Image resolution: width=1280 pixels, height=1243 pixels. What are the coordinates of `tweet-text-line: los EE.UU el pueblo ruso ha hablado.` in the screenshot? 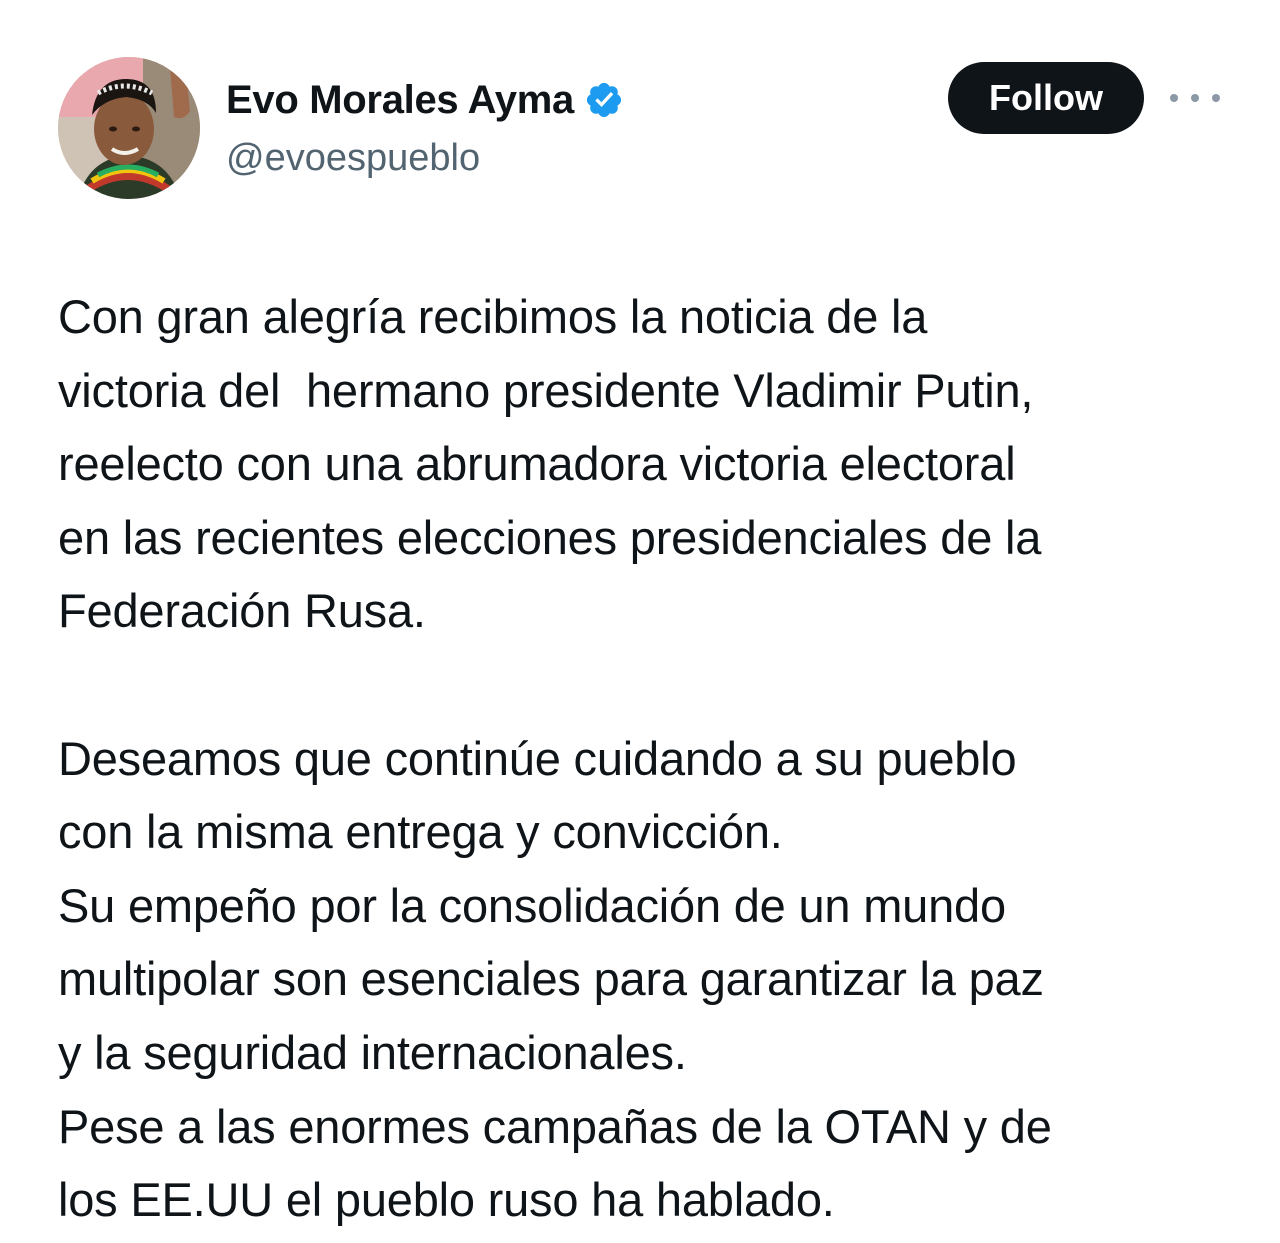 It's located at (446, 1200).